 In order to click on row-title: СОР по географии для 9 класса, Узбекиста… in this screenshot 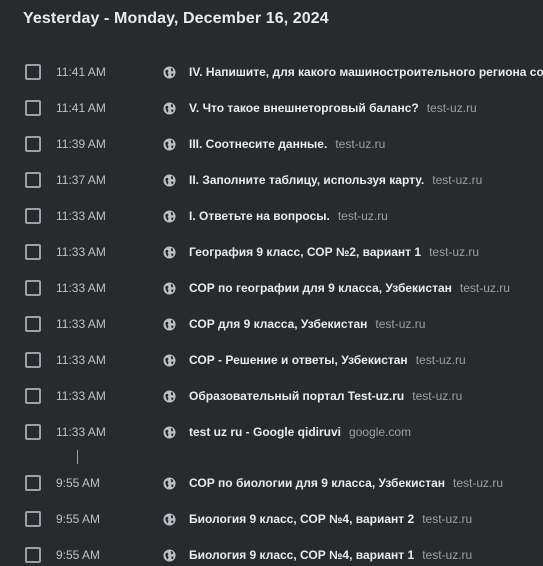, I will do `click(320, 288)`.